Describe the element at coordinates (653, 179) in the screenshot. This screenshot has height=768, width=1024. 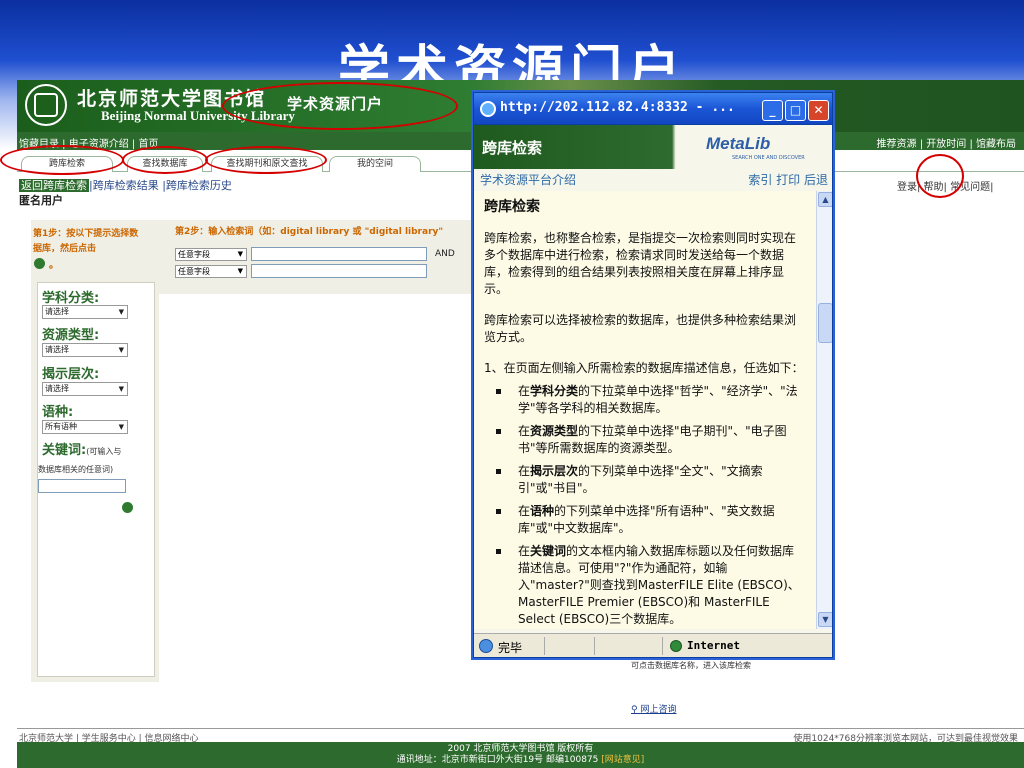
I see `popup-subnav: 学术资源平台介绍 索引 打印 后退` at that location.